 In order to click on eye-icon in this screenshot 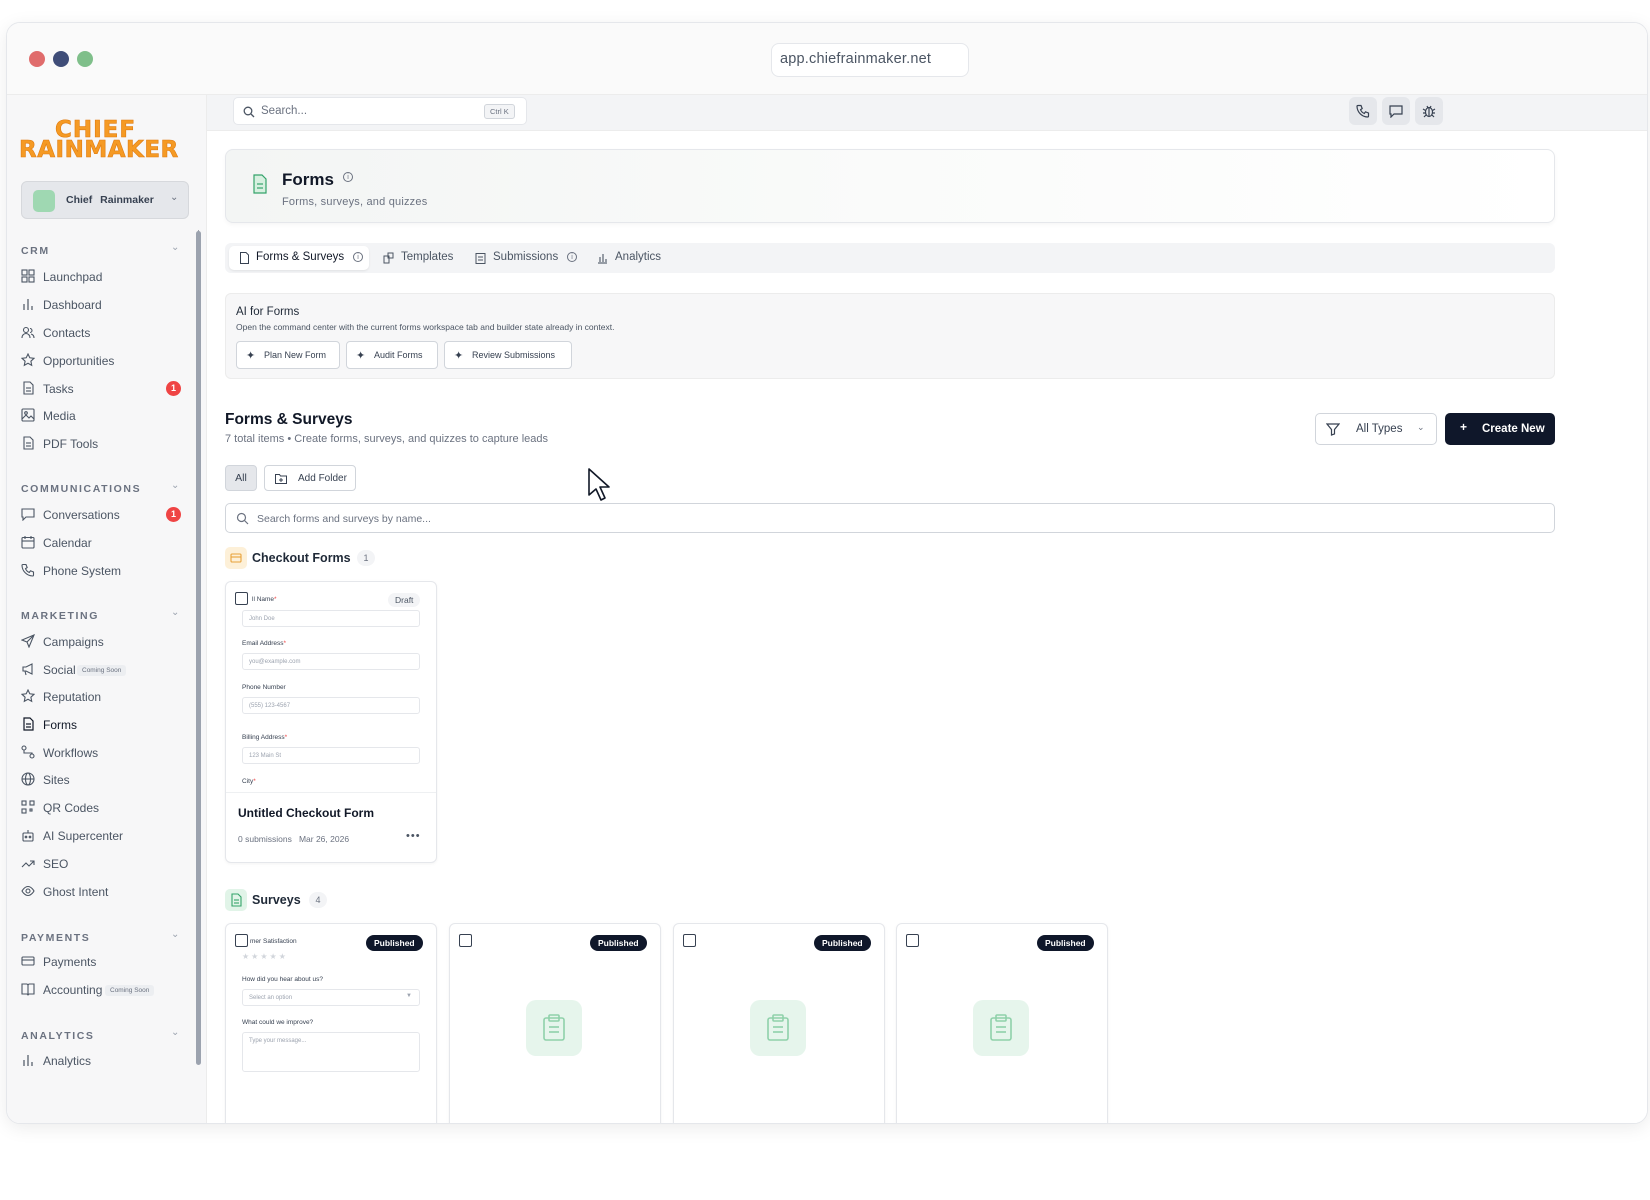, I will do `click(28, 891)`.